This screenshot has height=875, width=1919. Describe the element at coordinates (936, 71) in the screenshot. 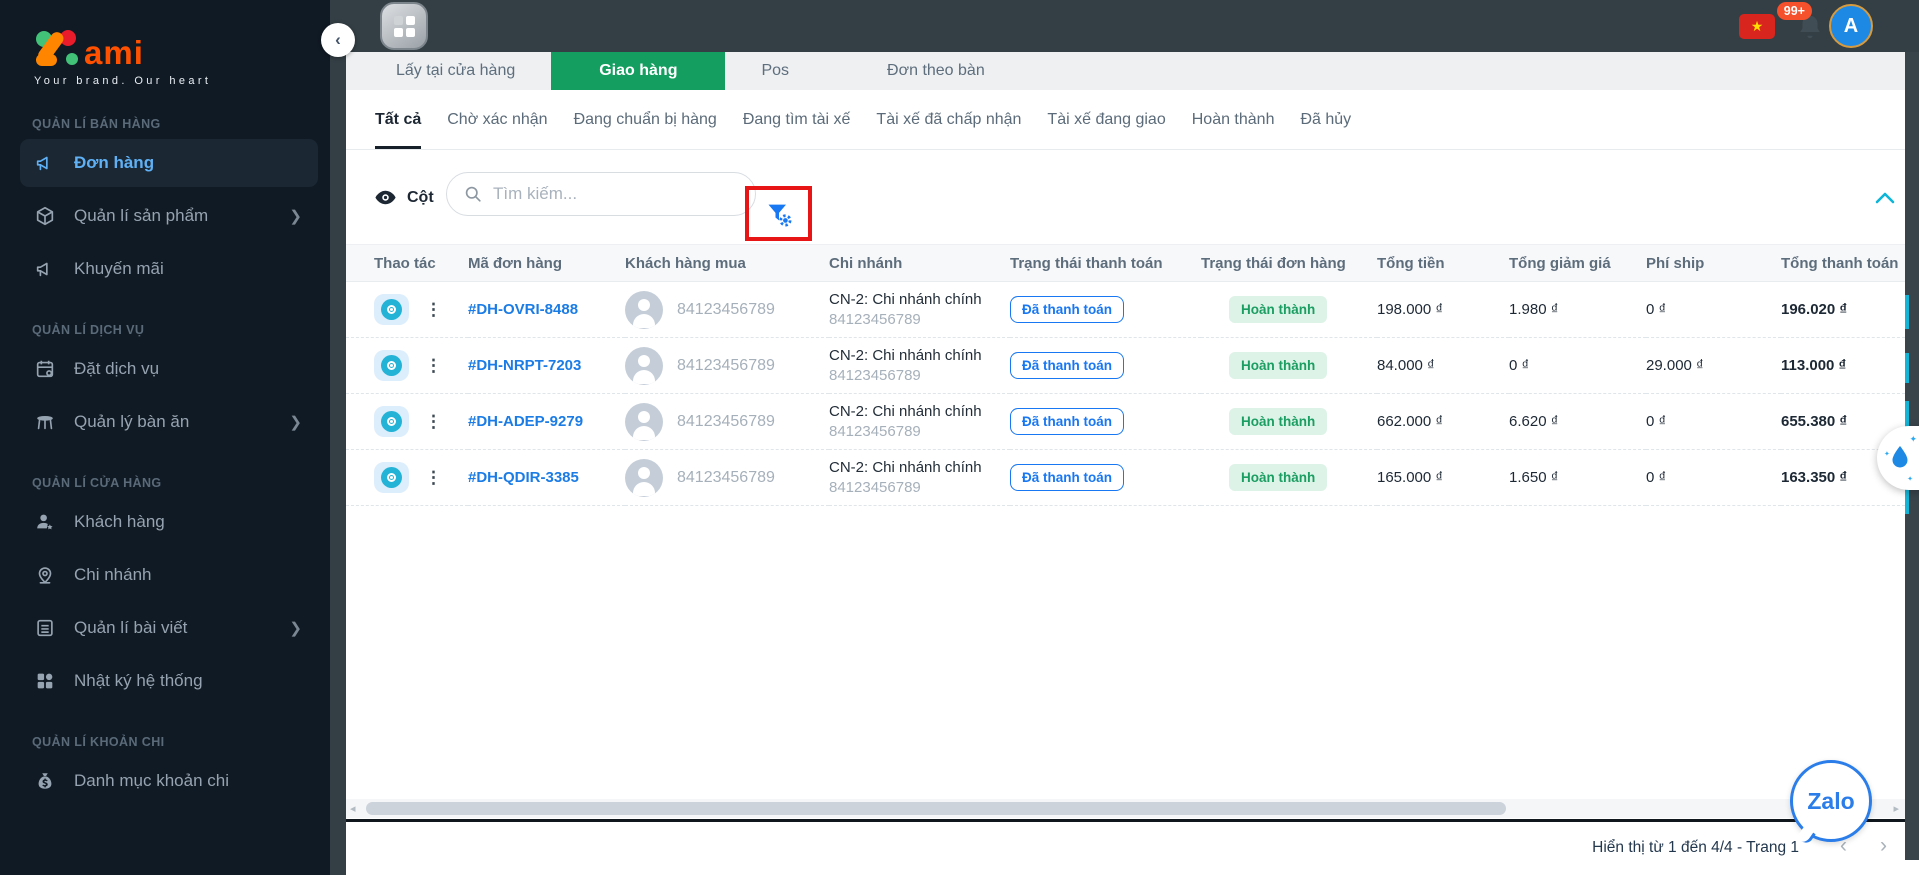

I see `tab-don-theo-ban: Đơn theo bàn` at that location.